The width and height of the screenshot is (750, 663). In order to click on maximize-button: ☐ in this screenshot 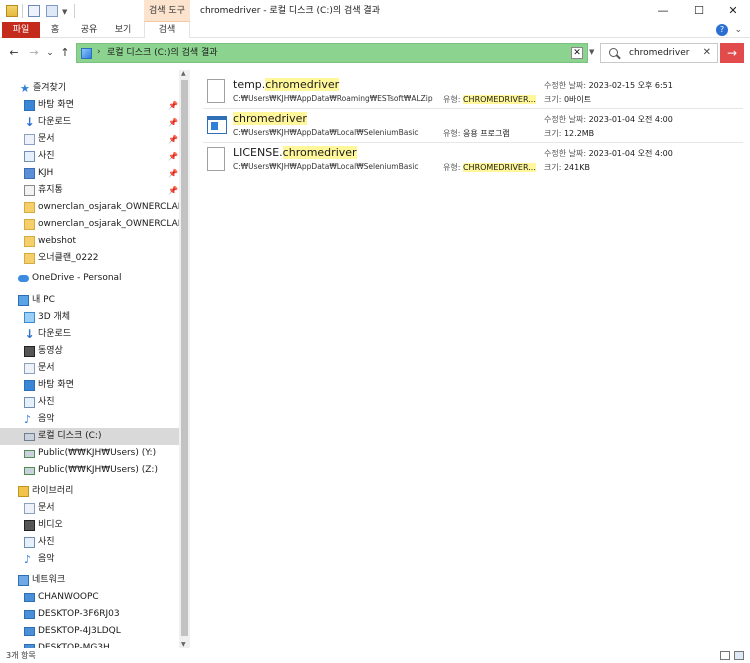, I will do `click(699, 11)`.